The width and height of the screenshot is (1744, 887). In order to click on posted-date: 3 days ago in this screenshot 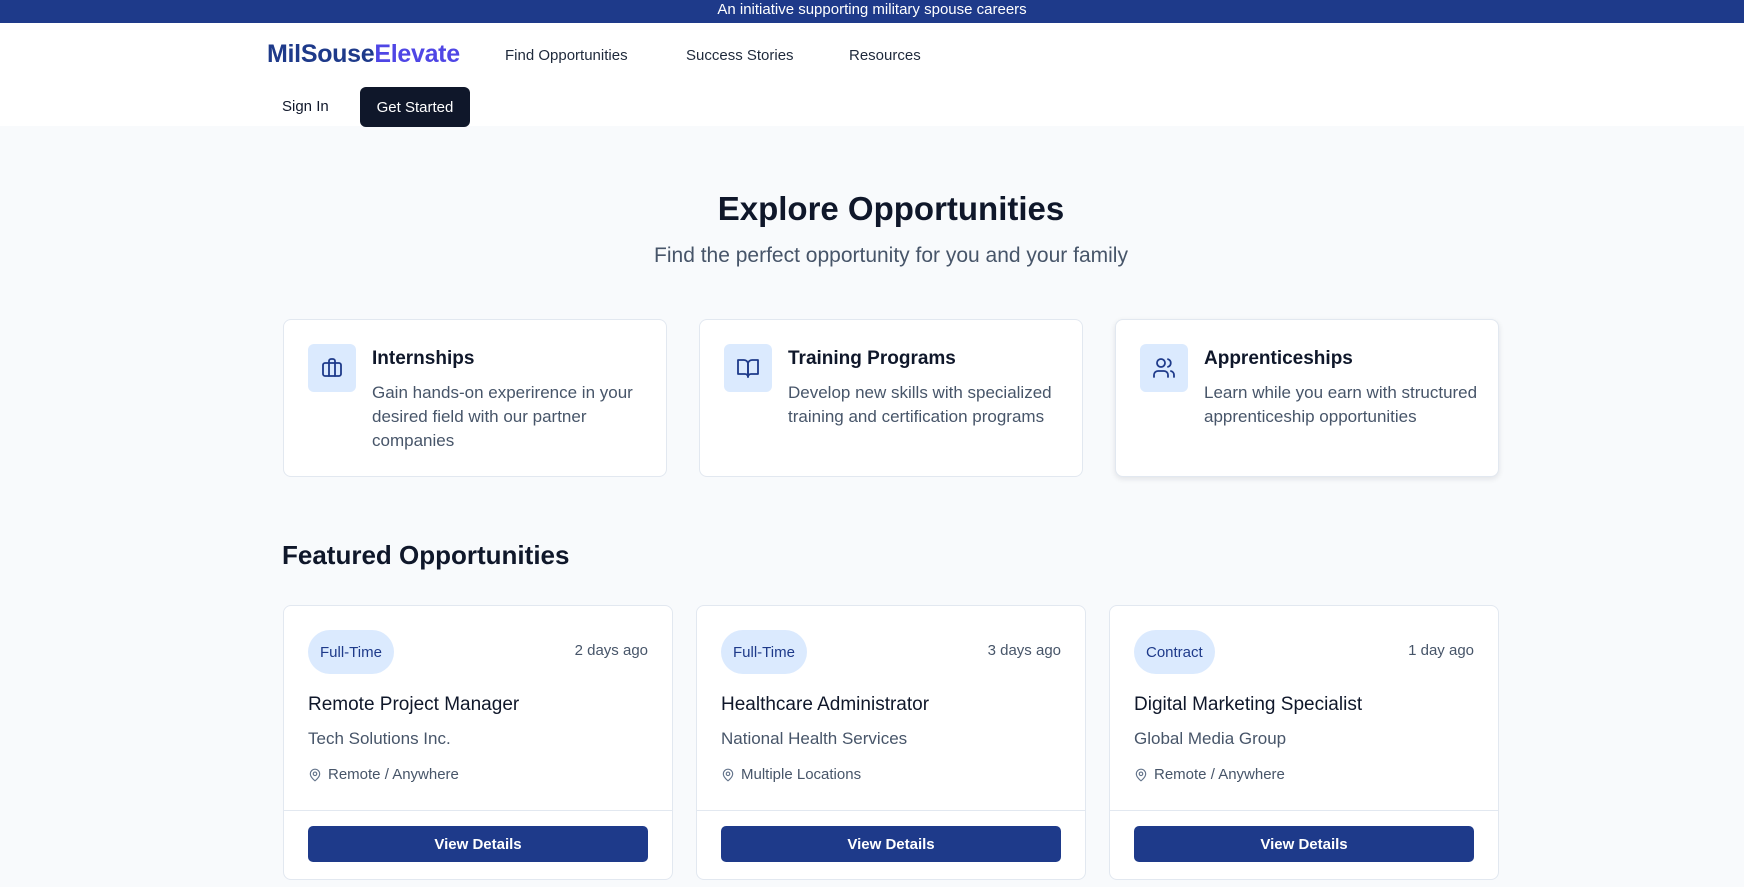, I will do `click(1024, 650)`.